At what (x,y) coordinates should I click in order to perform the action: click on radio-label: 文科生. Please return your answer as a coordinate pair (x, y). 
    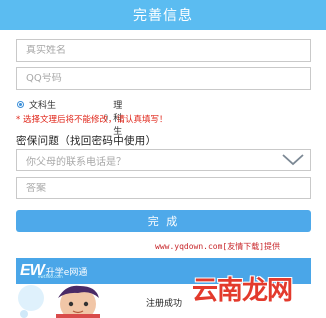
    Looking at the image, I should click on (43, 105).